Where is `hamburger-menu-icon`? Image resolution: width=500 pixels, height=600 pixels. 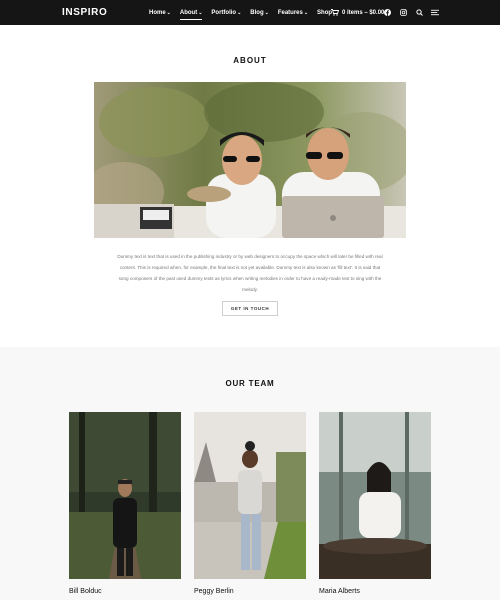 hamburger-menu-icon is located at coordinates (435, 13).